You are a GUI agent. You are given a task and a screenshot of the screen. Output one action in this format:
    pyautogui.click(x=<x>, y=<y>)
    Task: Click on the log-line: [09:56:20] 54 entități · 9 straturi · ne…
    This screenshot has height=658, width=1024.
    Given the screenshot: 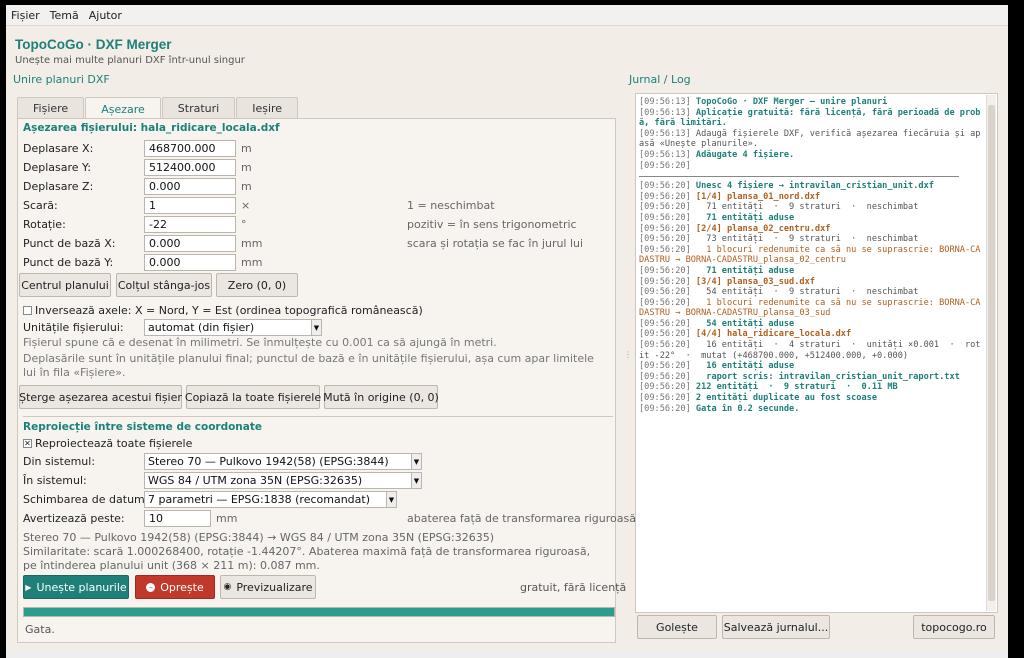 What is the action you would take?
    pyautogui.click(x=811, y=292)
    